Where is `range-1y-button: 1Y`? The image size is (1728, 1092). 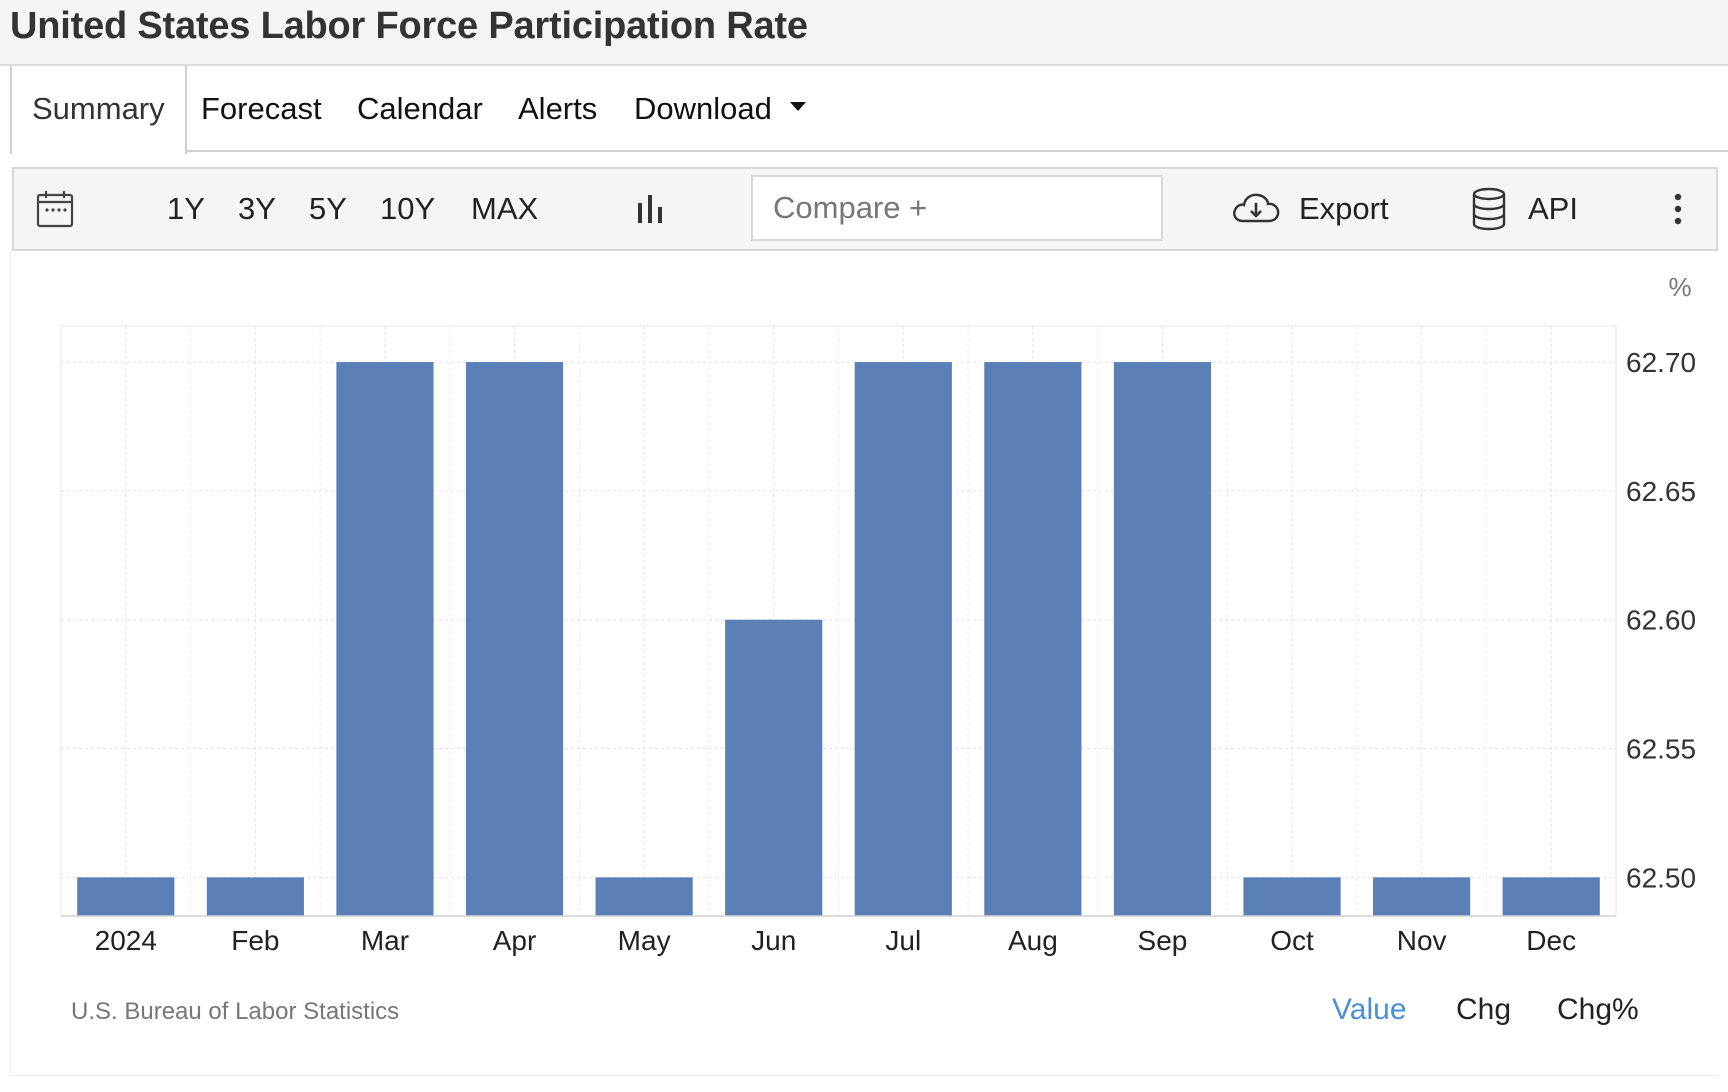
range-1y-button: 1Y is located at coordinates (186, 209).